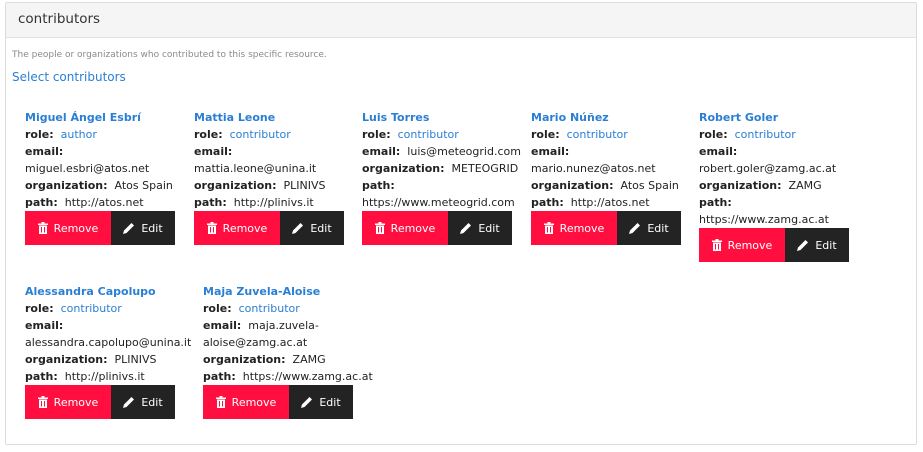  Describe the element at coordinates (255, 168) in the screenshot. I see `email-value: mattia.leone@unina.it` at that location.